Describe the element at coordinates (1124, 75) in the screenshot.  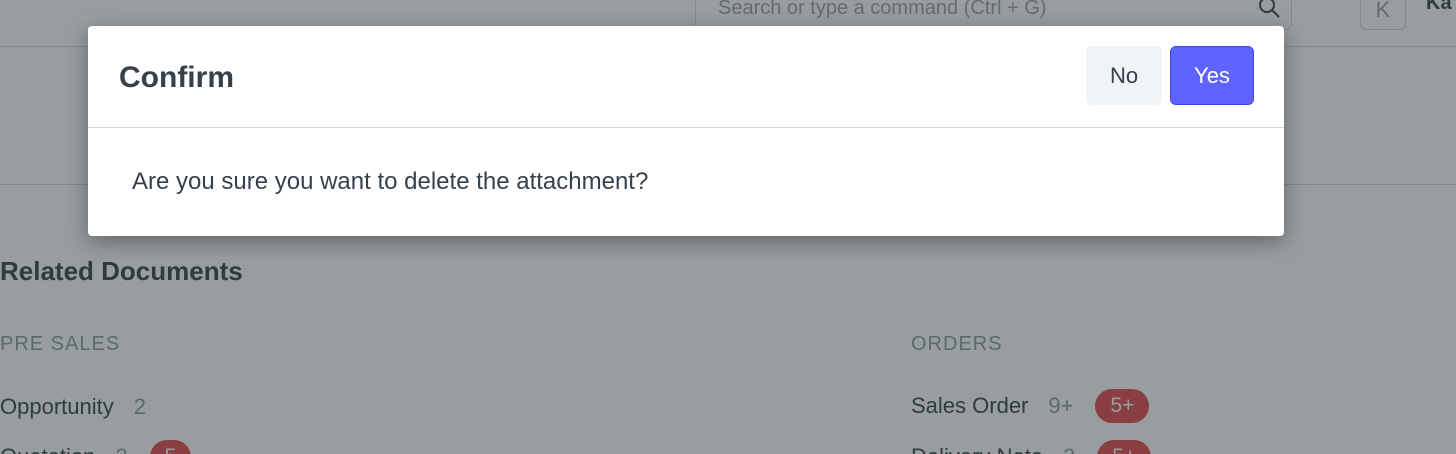
I see `no-button: No` at that location.